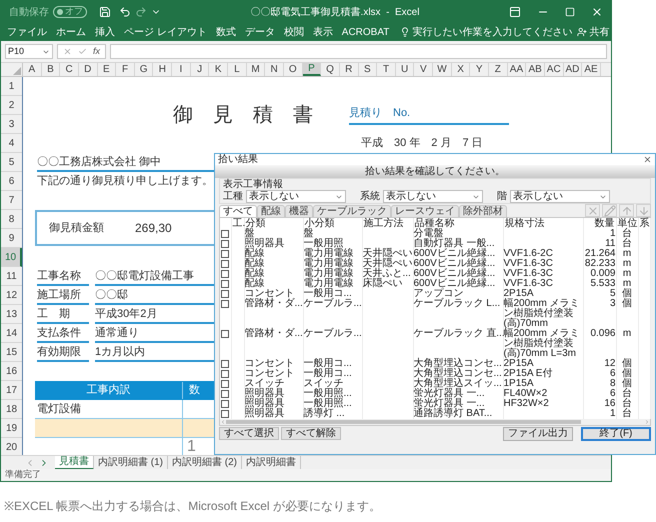 The height and width of the screenshot is (522, 656). I want to click on column-header: AC, so click(554, 69).